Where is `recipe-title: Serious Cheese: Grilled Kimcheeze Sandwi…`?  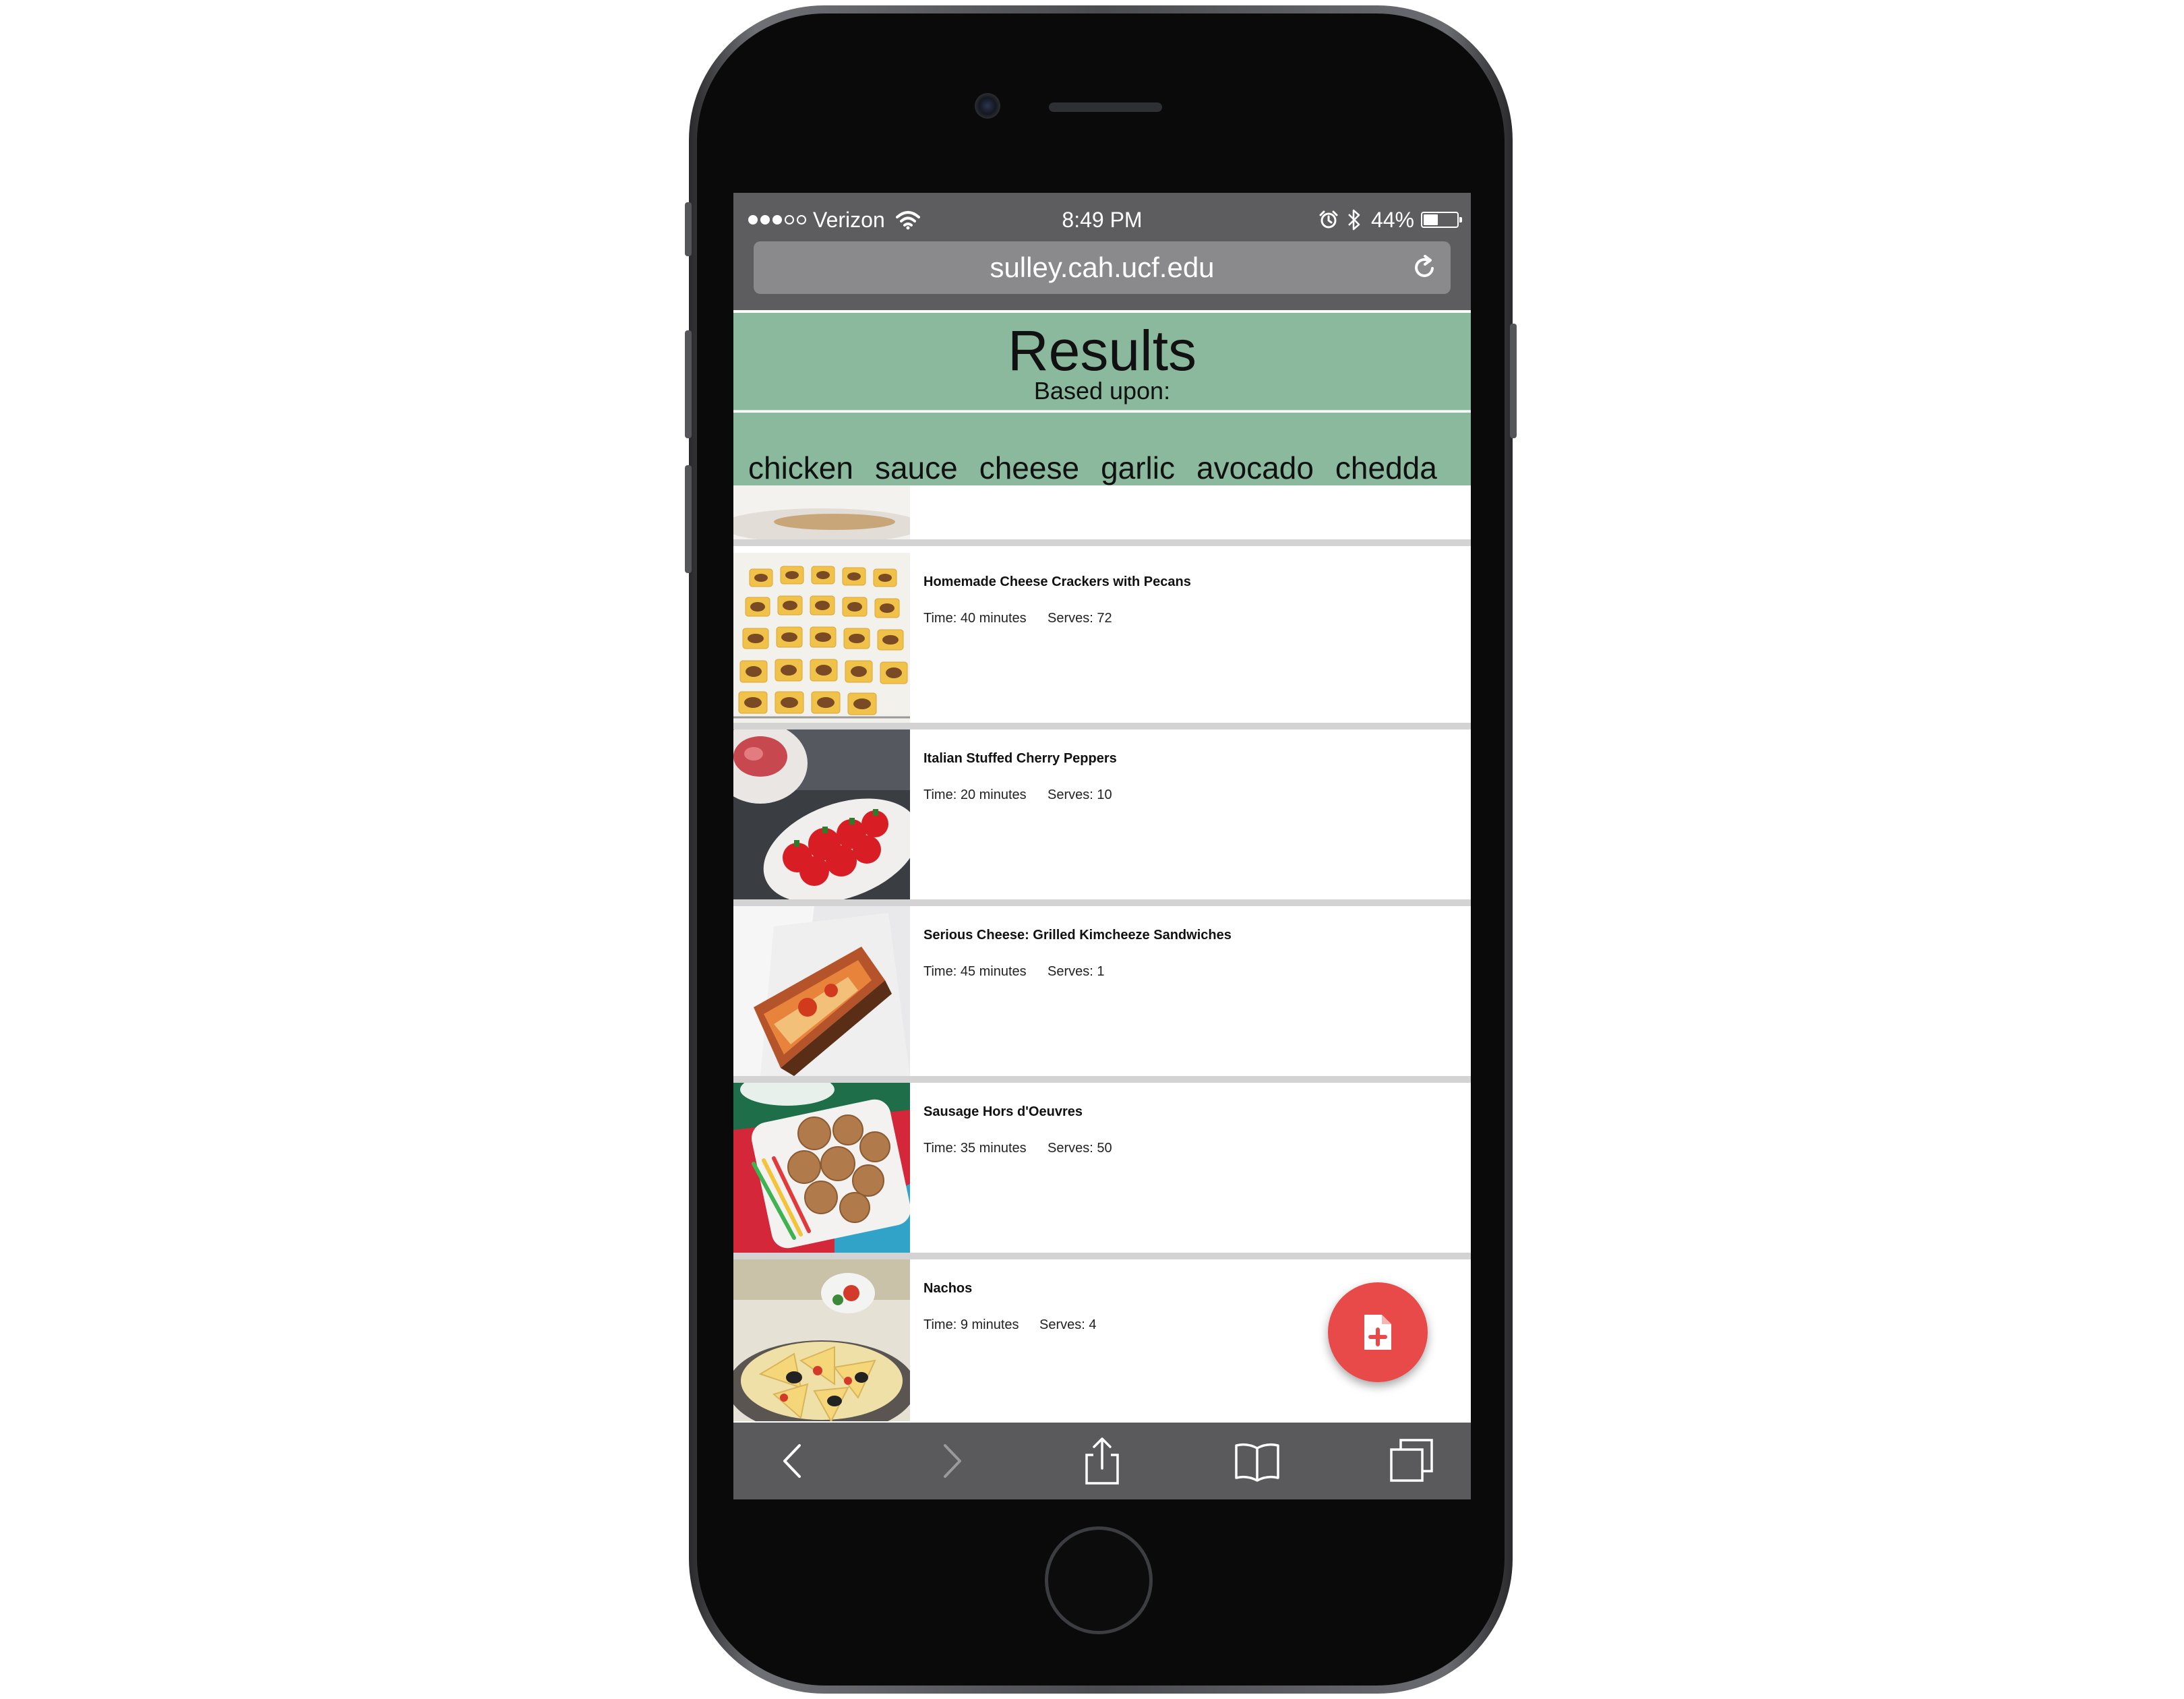 recipe-title: Serious Cheese: Grilled Kimcheeze Sandwi… is located at coordinates (1077, 935).